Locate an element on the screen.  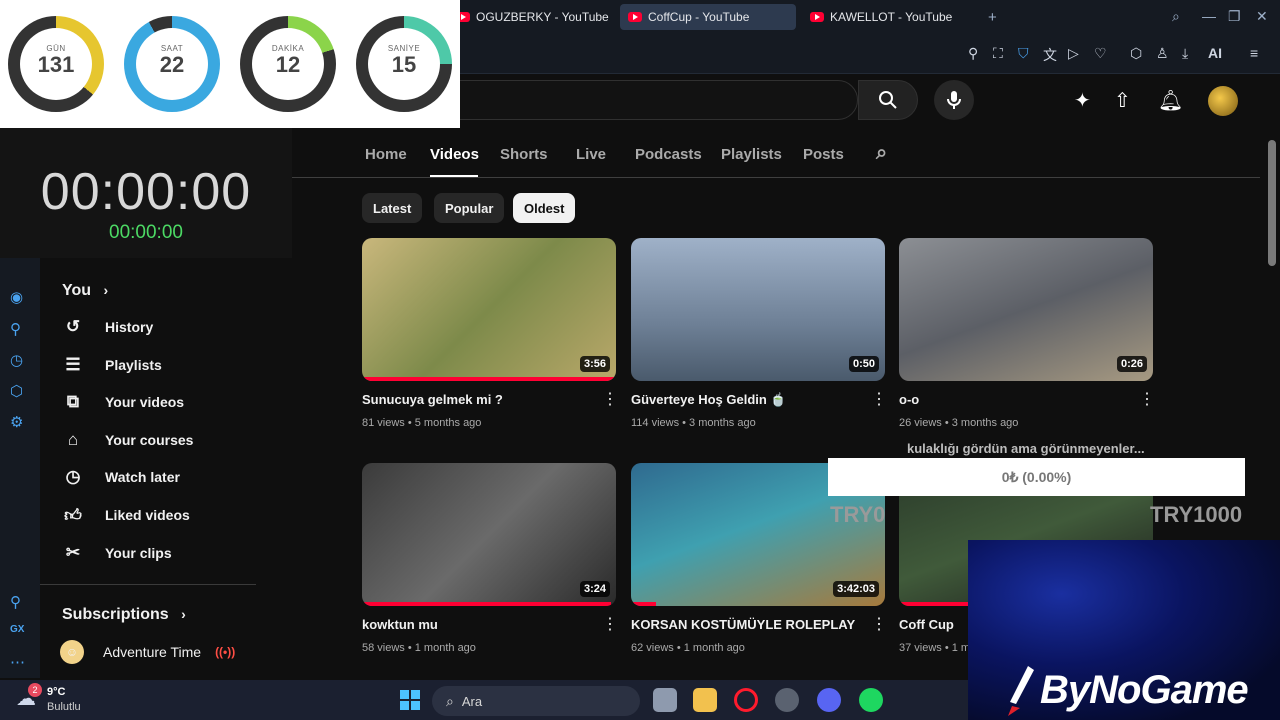
file-explorer-icon is located at coordinates (705, 700).